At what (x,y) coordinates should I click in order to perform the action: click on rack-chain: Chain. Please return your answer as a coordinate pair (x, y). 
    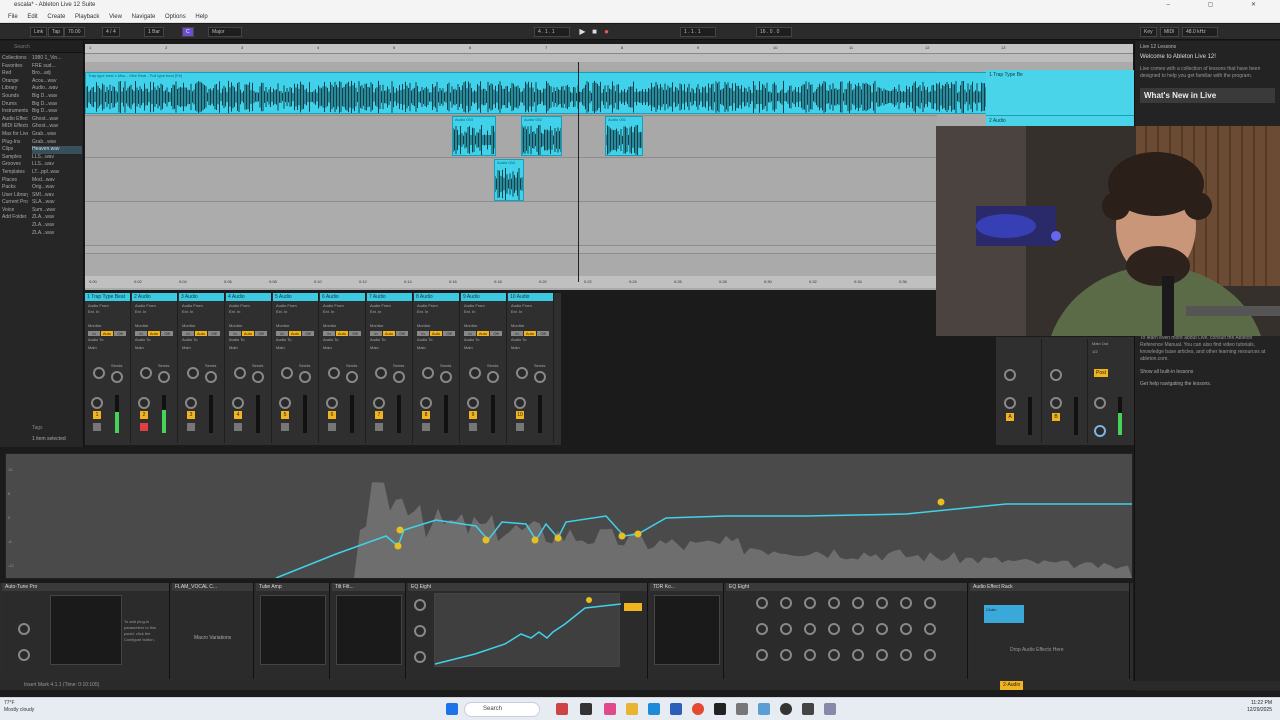
    Looking at the image, I should click on (1004, 614).